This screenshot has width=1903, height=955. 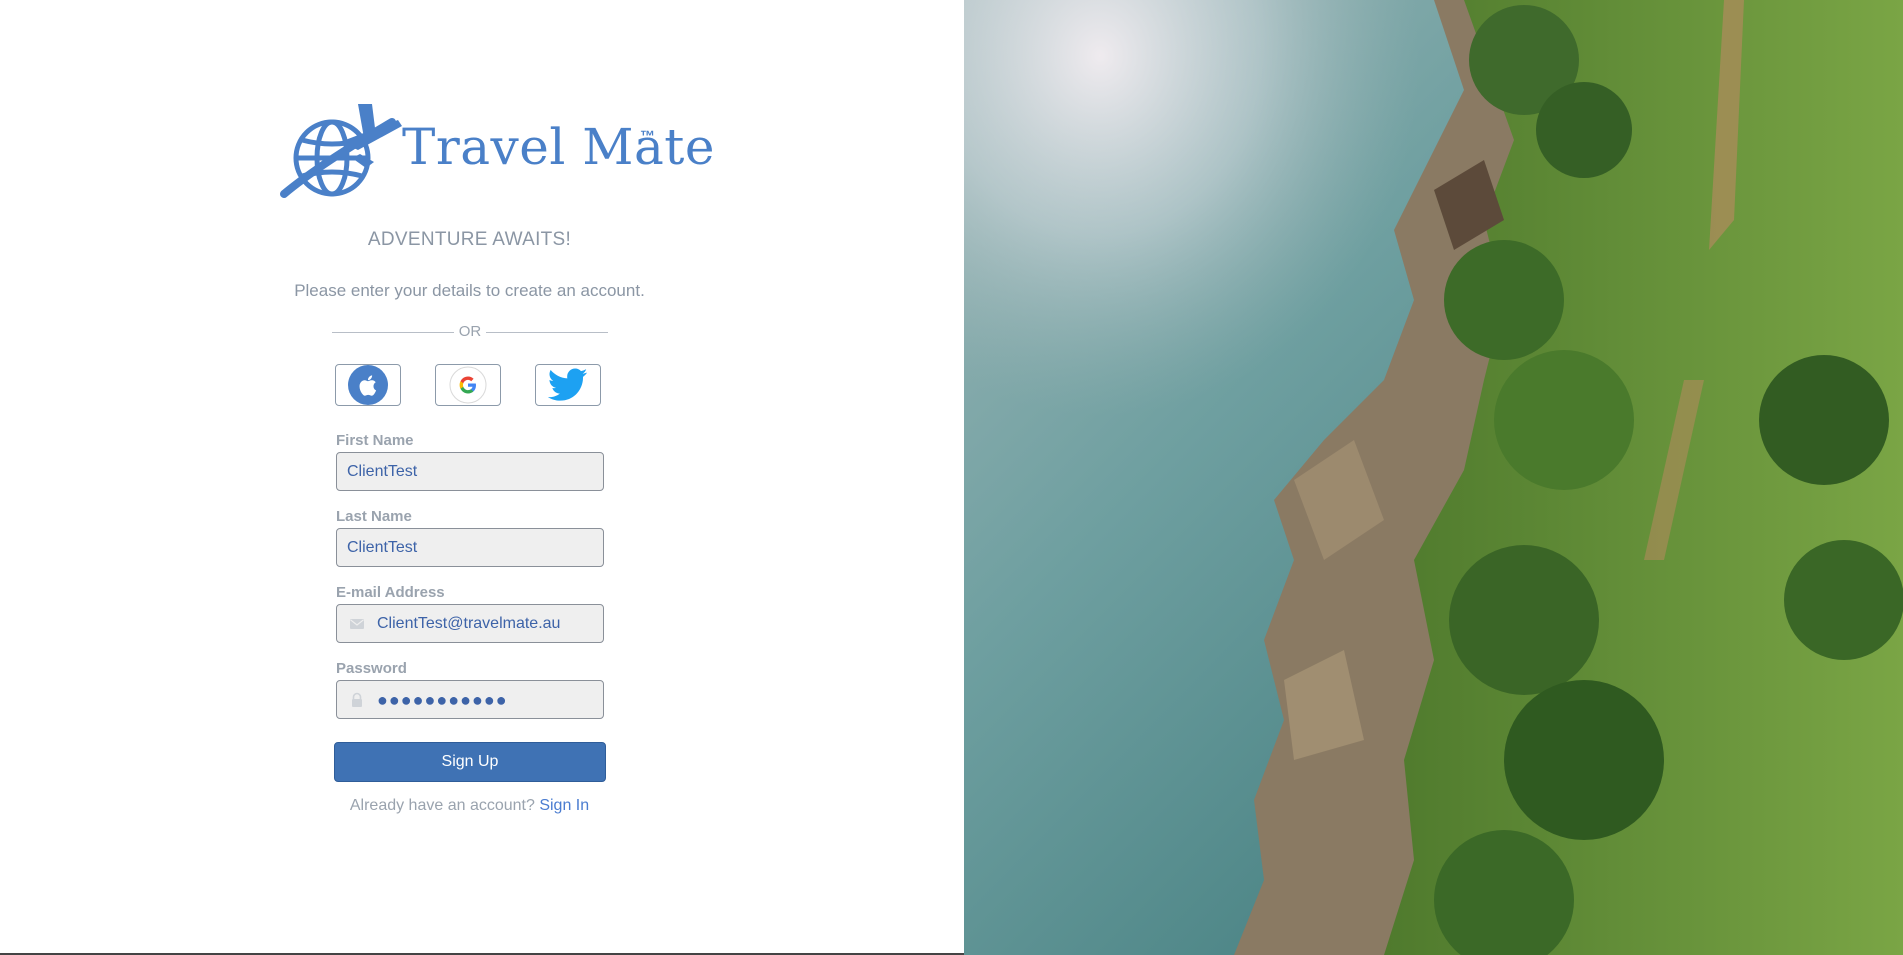 I want to click on password-label: Password, so click(x=371, y=668).